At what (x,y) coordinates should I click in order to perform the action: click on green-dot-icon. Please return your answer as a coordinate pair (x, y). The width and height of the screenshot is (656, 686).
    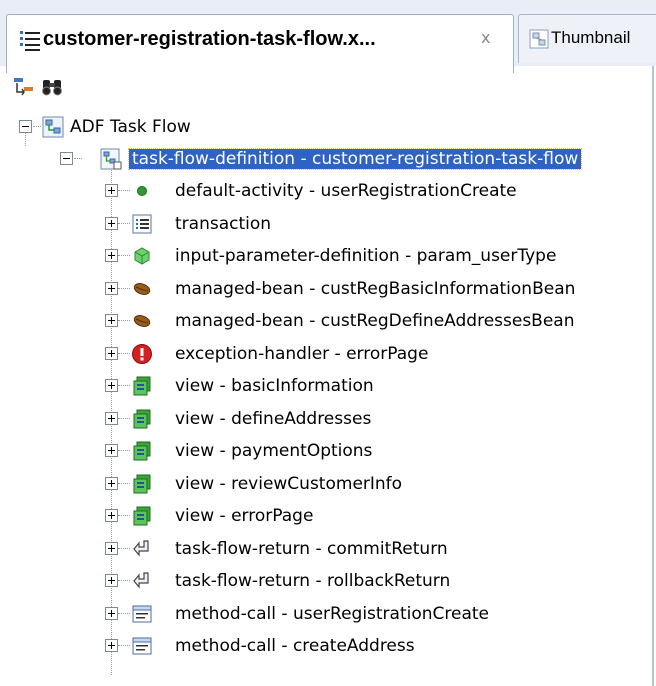
    Looking at the image, I should click on (142, 191).